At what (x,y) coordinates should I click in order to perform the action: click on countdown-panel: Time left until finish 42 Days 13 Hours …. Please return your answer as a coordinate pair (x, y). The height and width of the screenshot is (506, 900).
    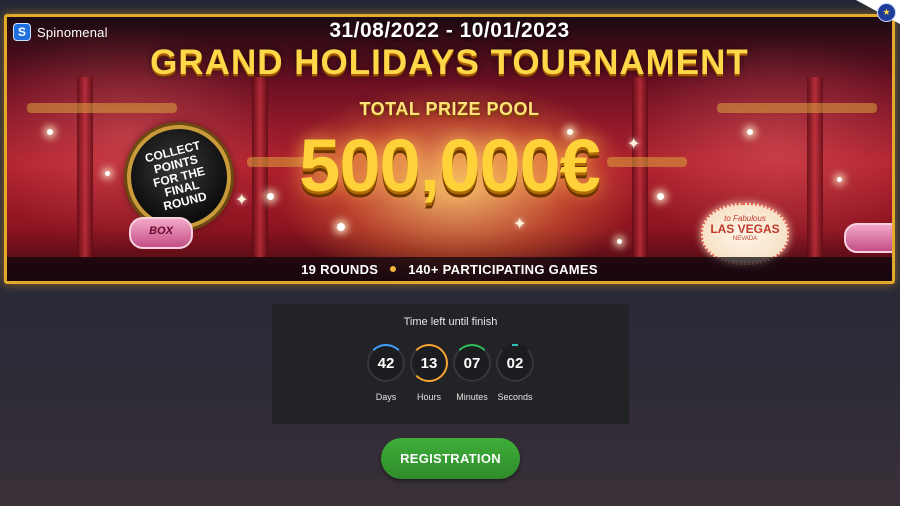
    Looking at the image, I should click on (450, 364).